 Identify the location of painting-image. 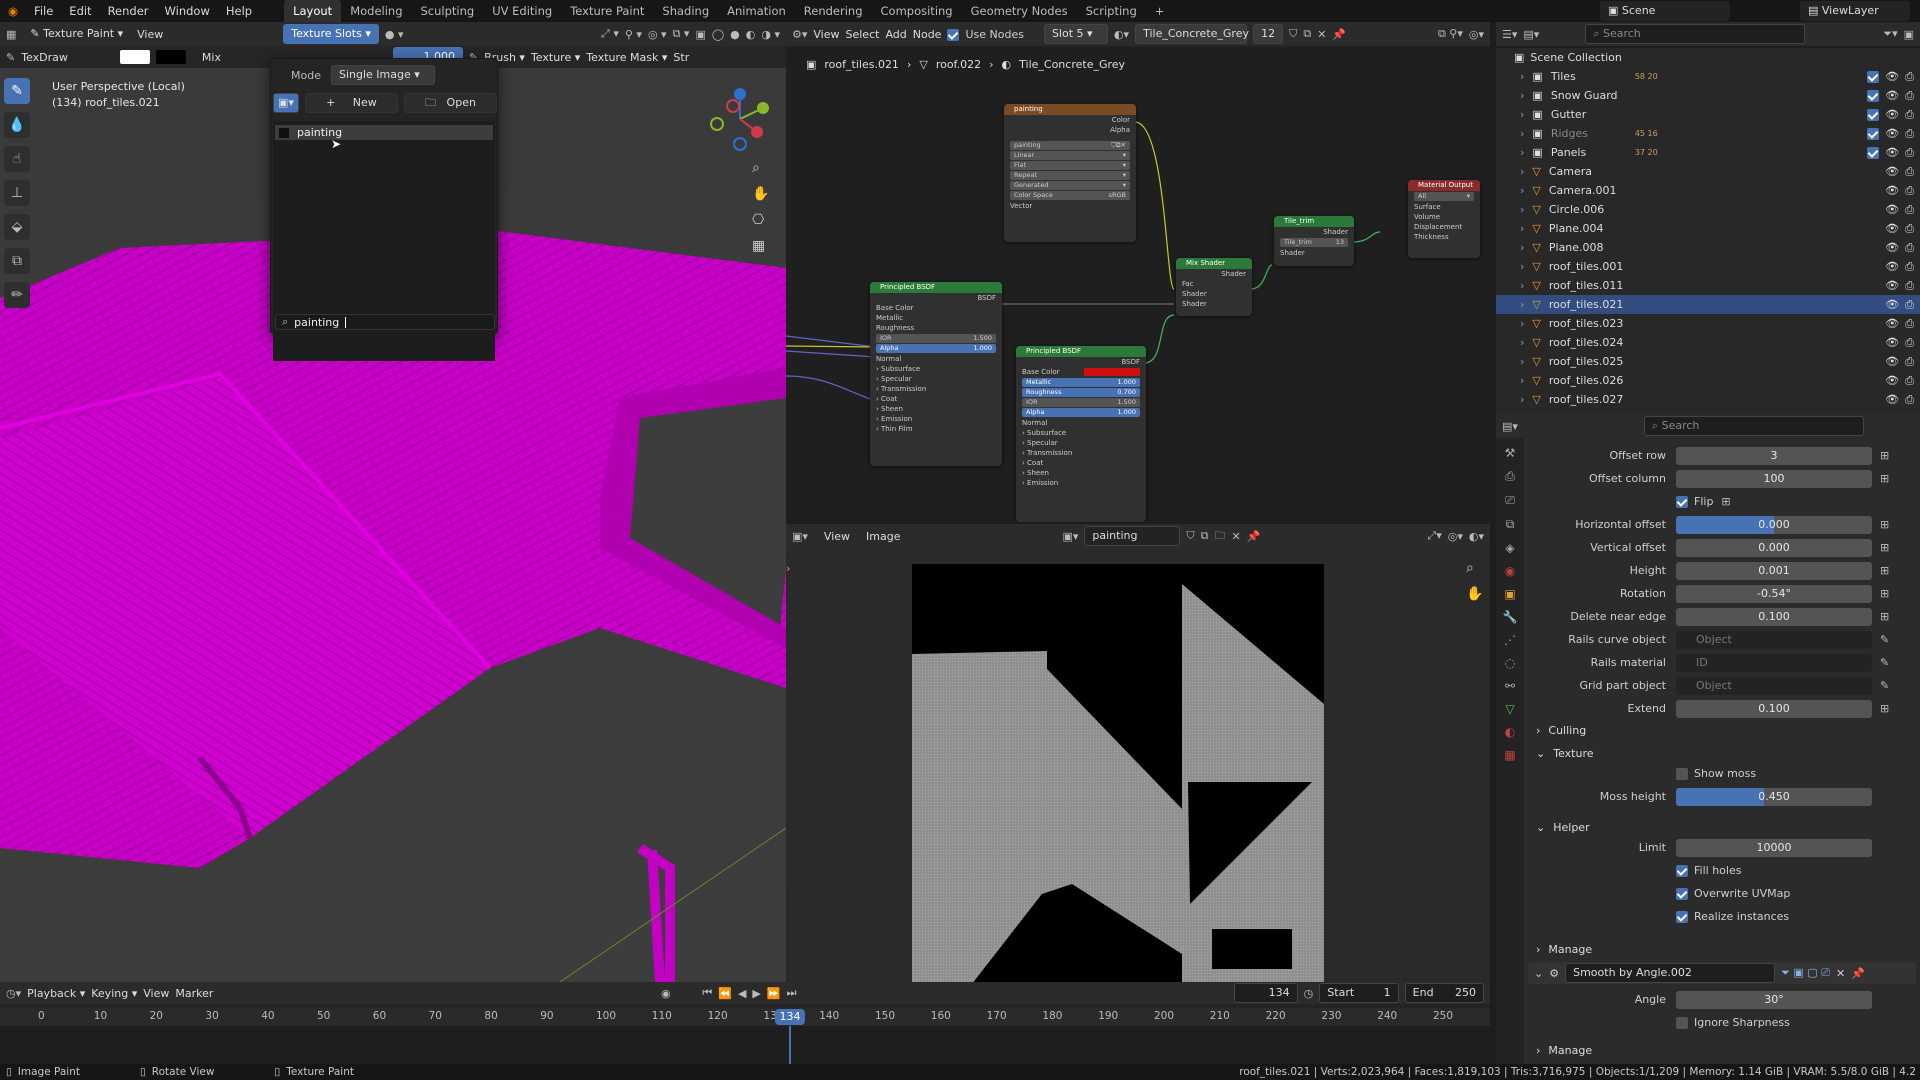
(1118, 773).